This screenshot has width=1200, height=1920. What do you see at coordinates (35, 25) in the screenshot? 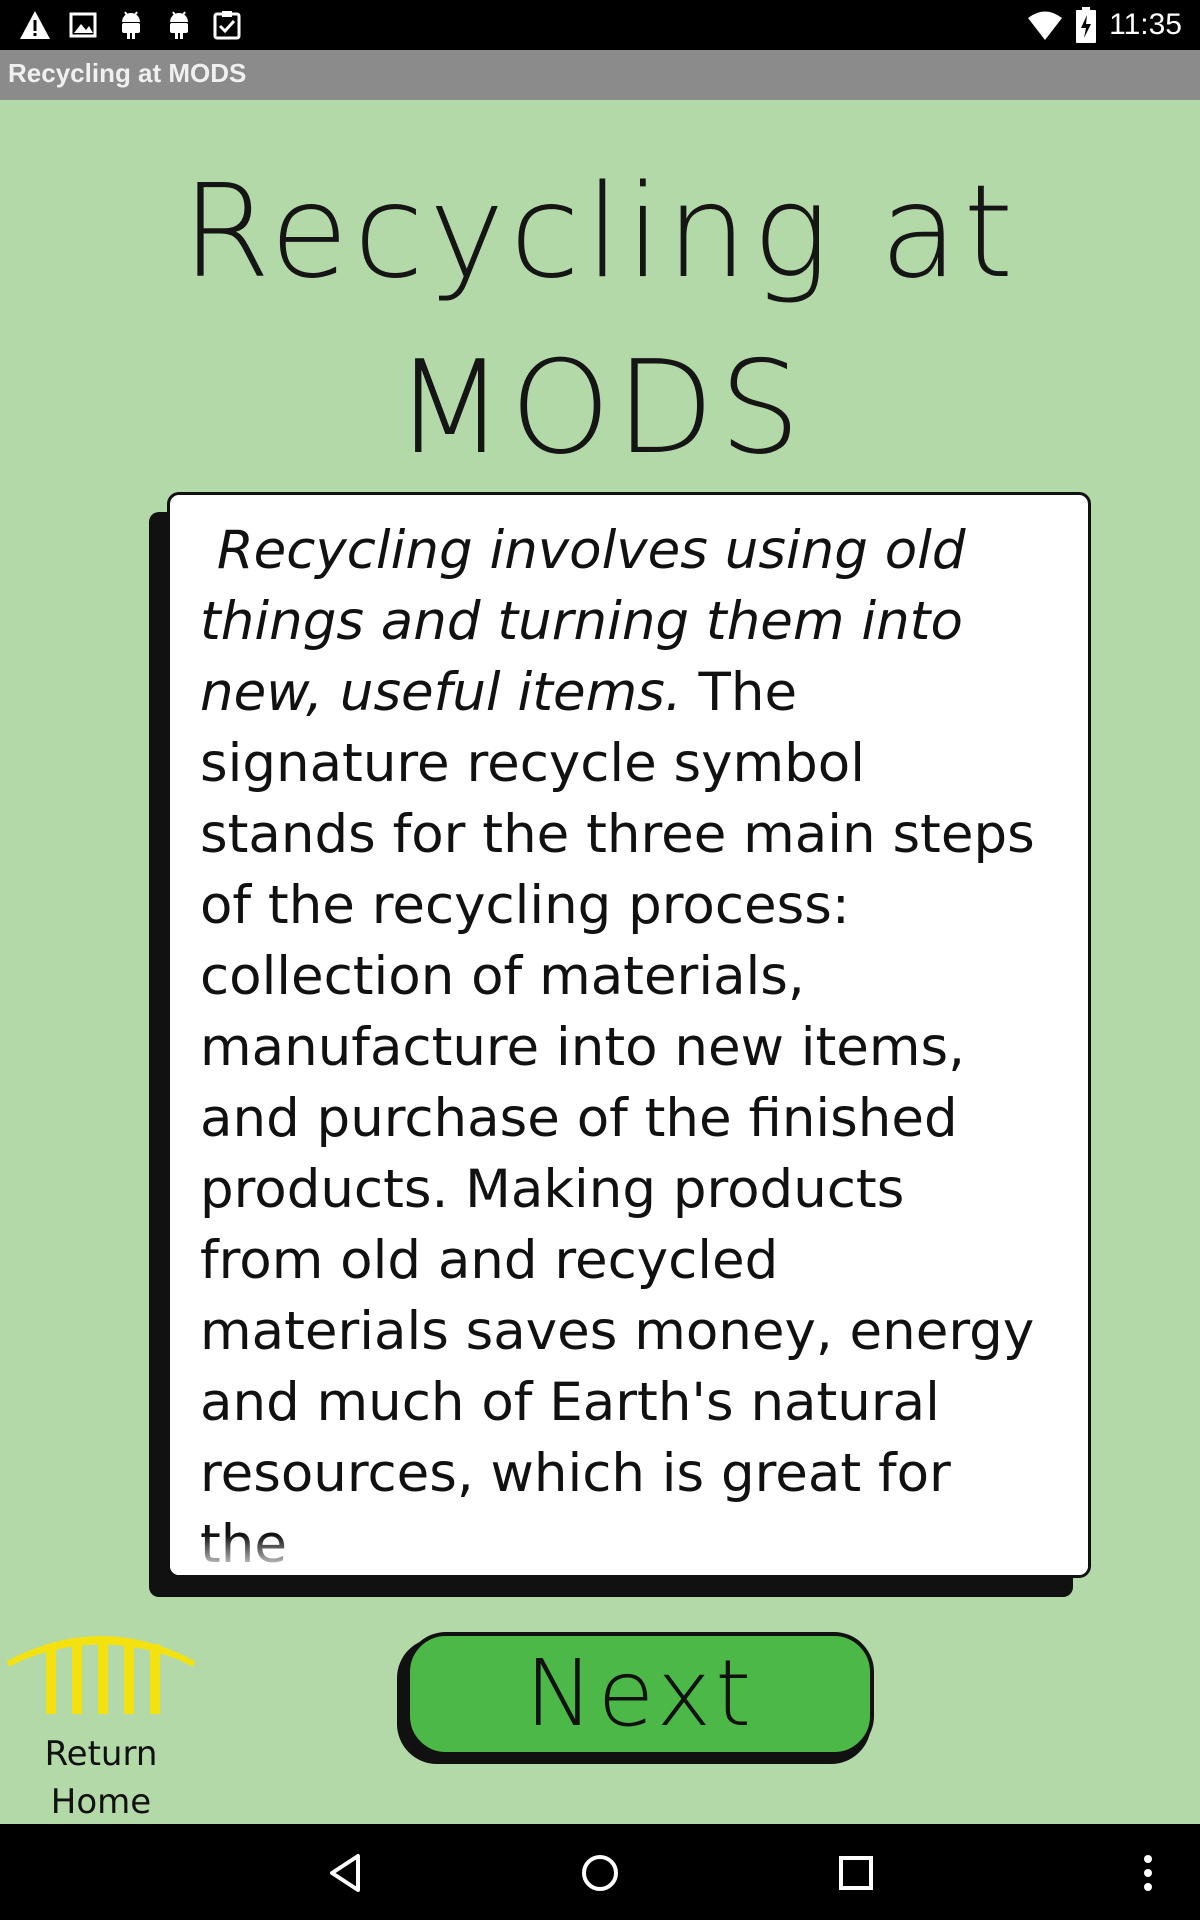
I see `warning-icon` at bounding box center [35, 25].